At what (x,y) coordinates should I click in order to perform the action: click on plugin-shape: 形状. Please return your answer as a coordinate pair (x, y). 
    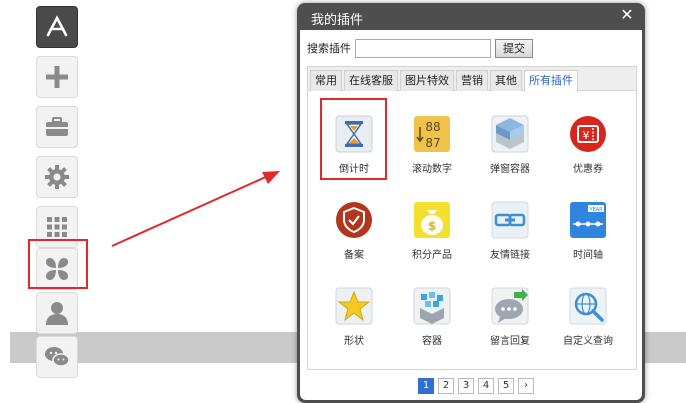
    Looking at the image, I should click on (354, 321).